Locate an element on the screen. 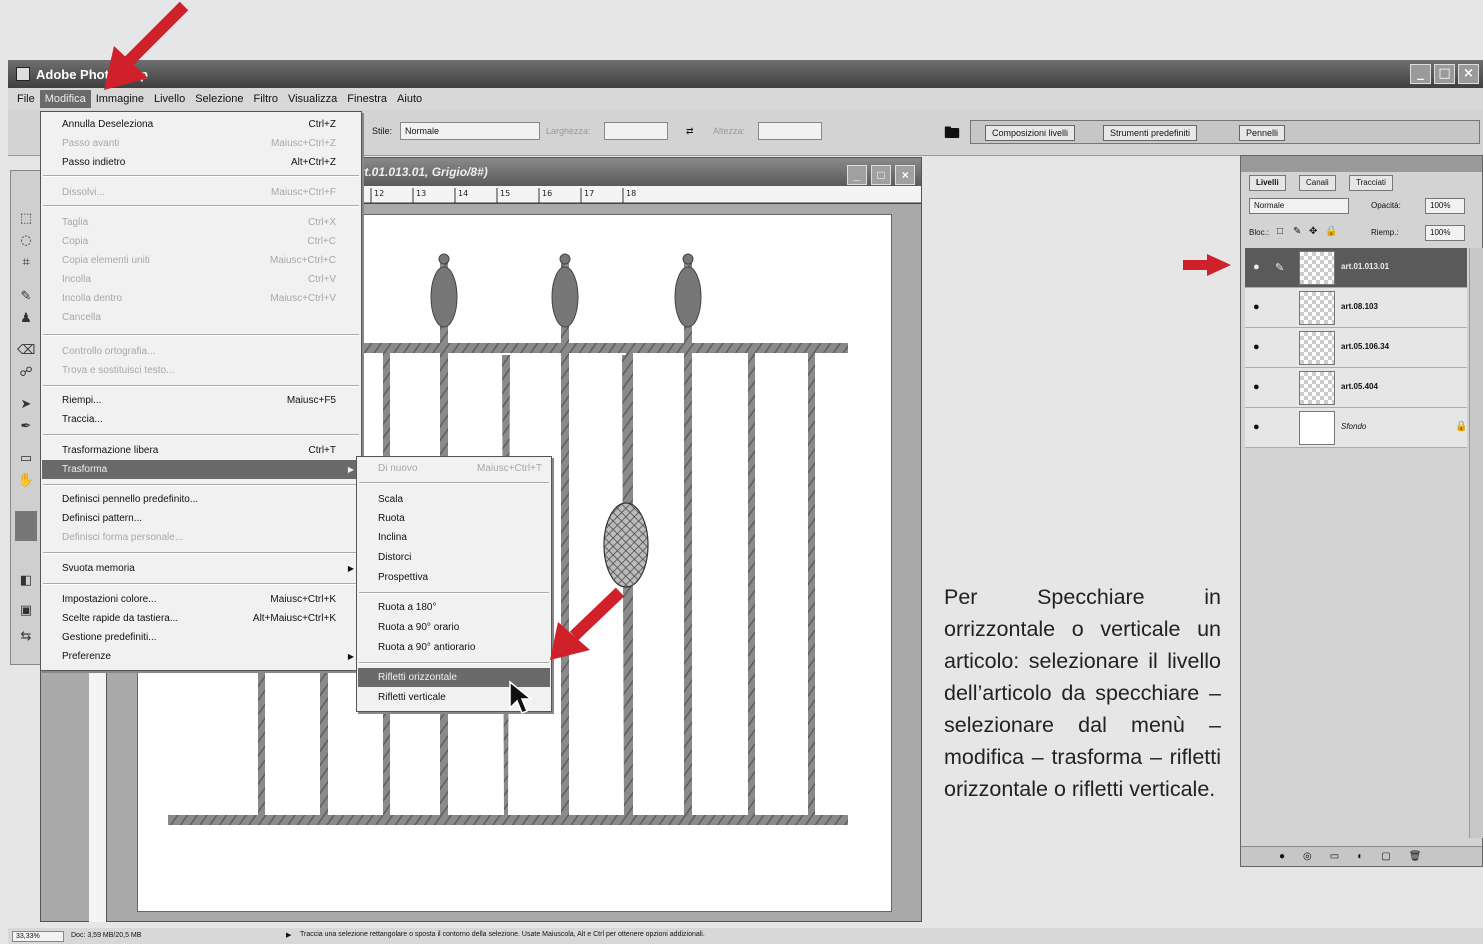 The image size is (1483, 944). tab-strumenti-predefiniti: Strumenti predefiniti is located at coordinates (1150, 133).